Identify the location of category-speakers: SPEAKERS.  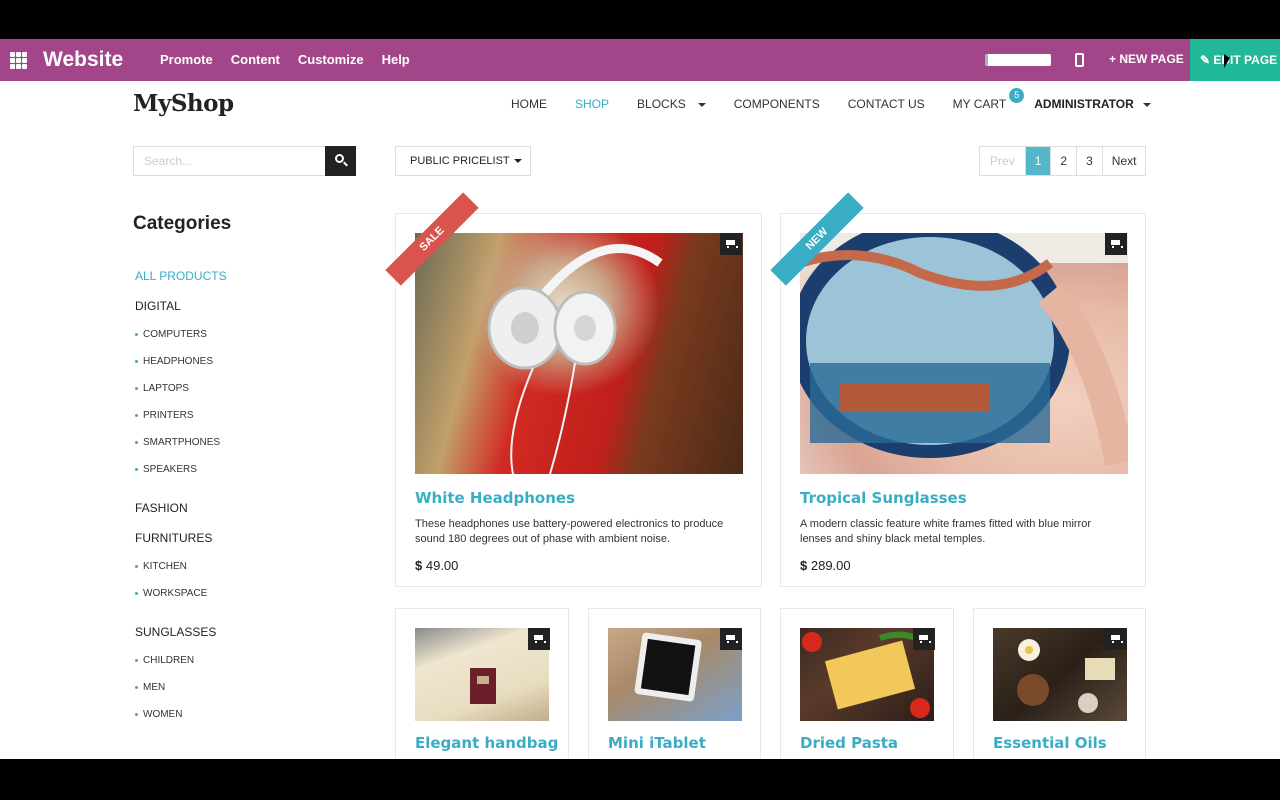
(245, 469).